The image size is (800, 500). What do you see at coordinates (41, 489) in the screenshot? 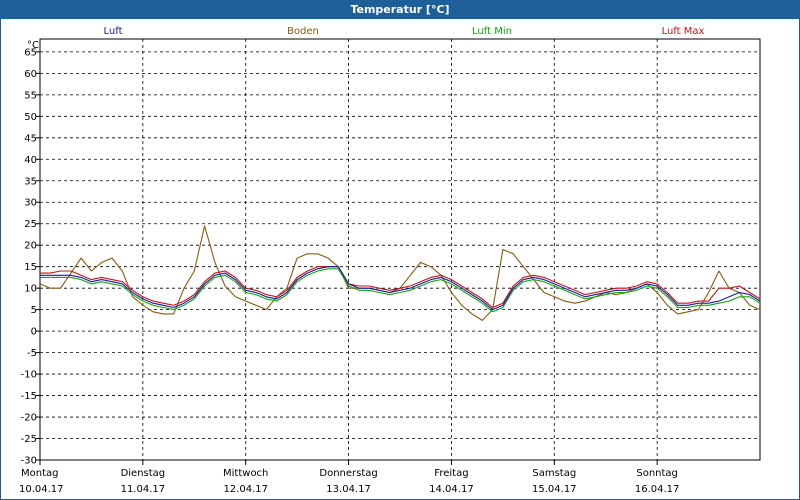
I see `x-date-label: 10.04.17` at bounding box center [41, 489].